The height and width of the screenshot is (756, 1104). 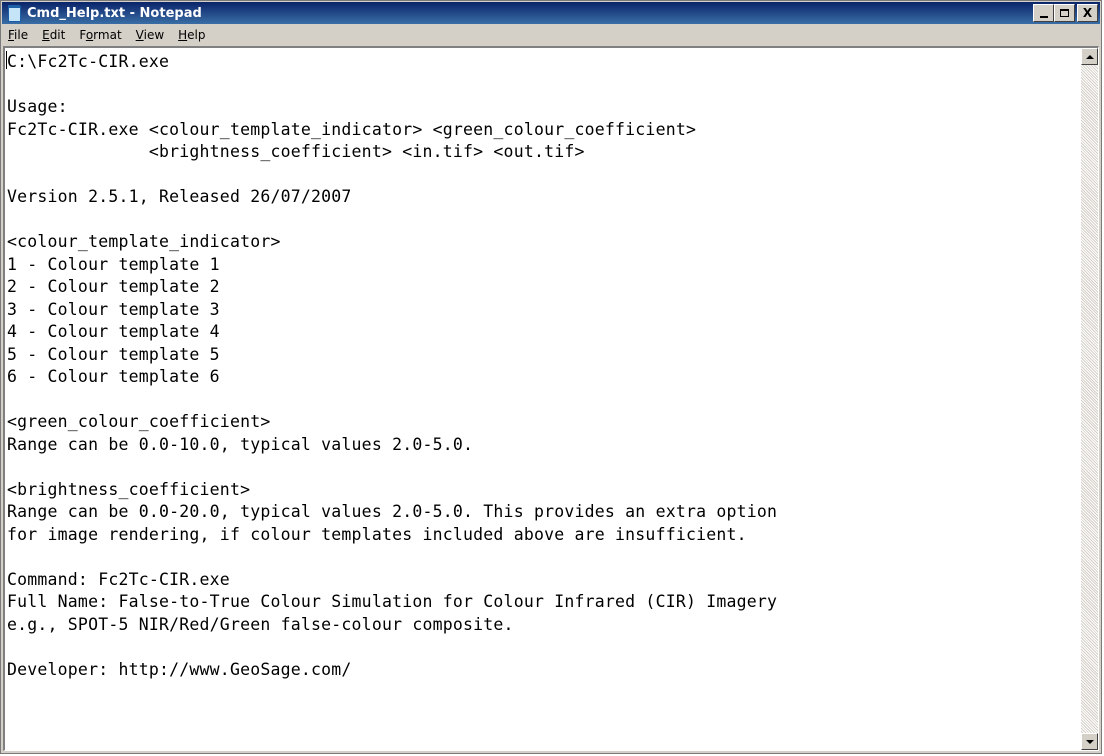 I want to click on text-line: <brightness_coefficient>, so click(x=129, y=489).